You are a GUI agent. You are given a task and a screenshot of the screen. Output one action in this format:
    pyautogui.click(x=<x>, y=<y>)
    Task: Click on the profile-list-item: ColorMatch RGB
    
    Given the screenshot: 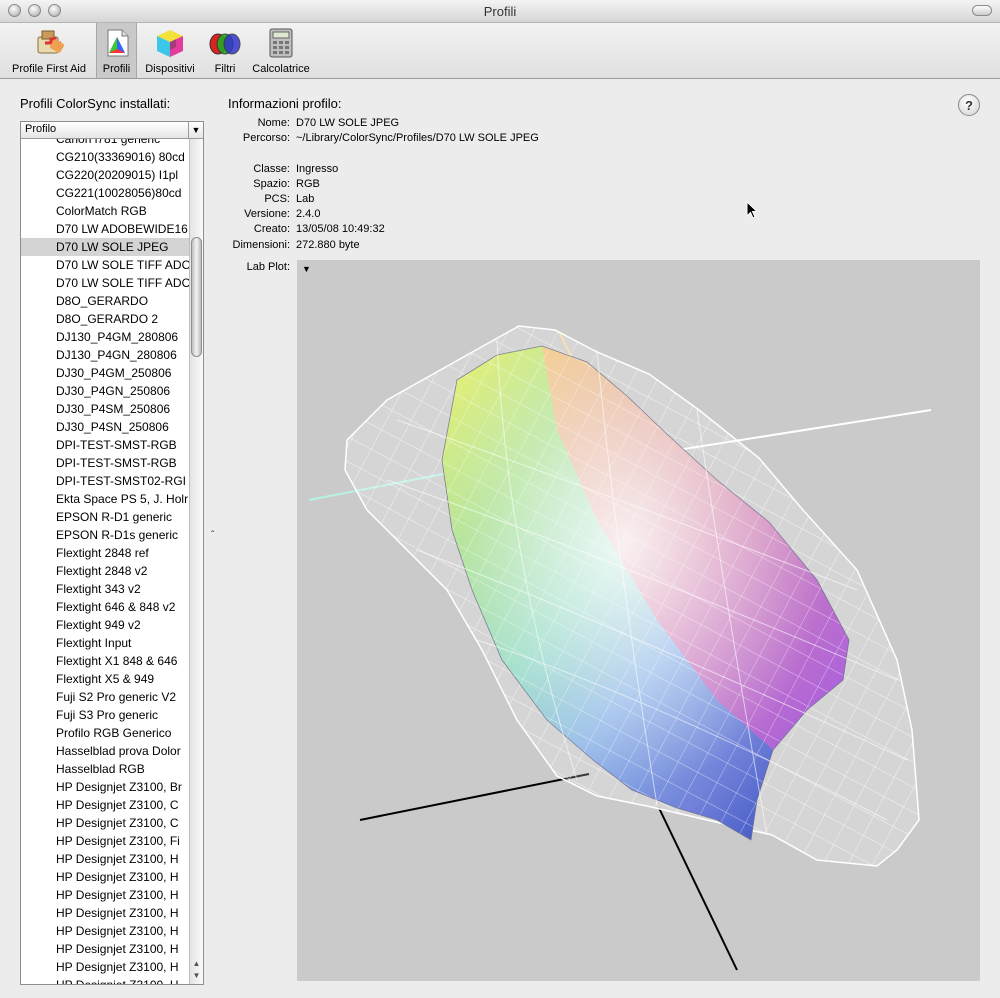 What is the action you would take?
    pyautogui.click(x=105, y=211)
    